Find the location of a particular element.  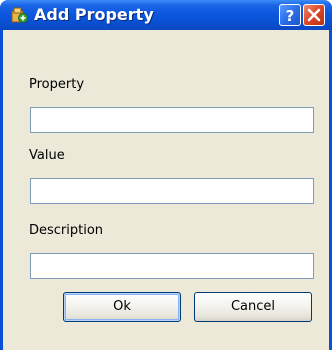

property-label: Property is located at coordinates (57, 84).